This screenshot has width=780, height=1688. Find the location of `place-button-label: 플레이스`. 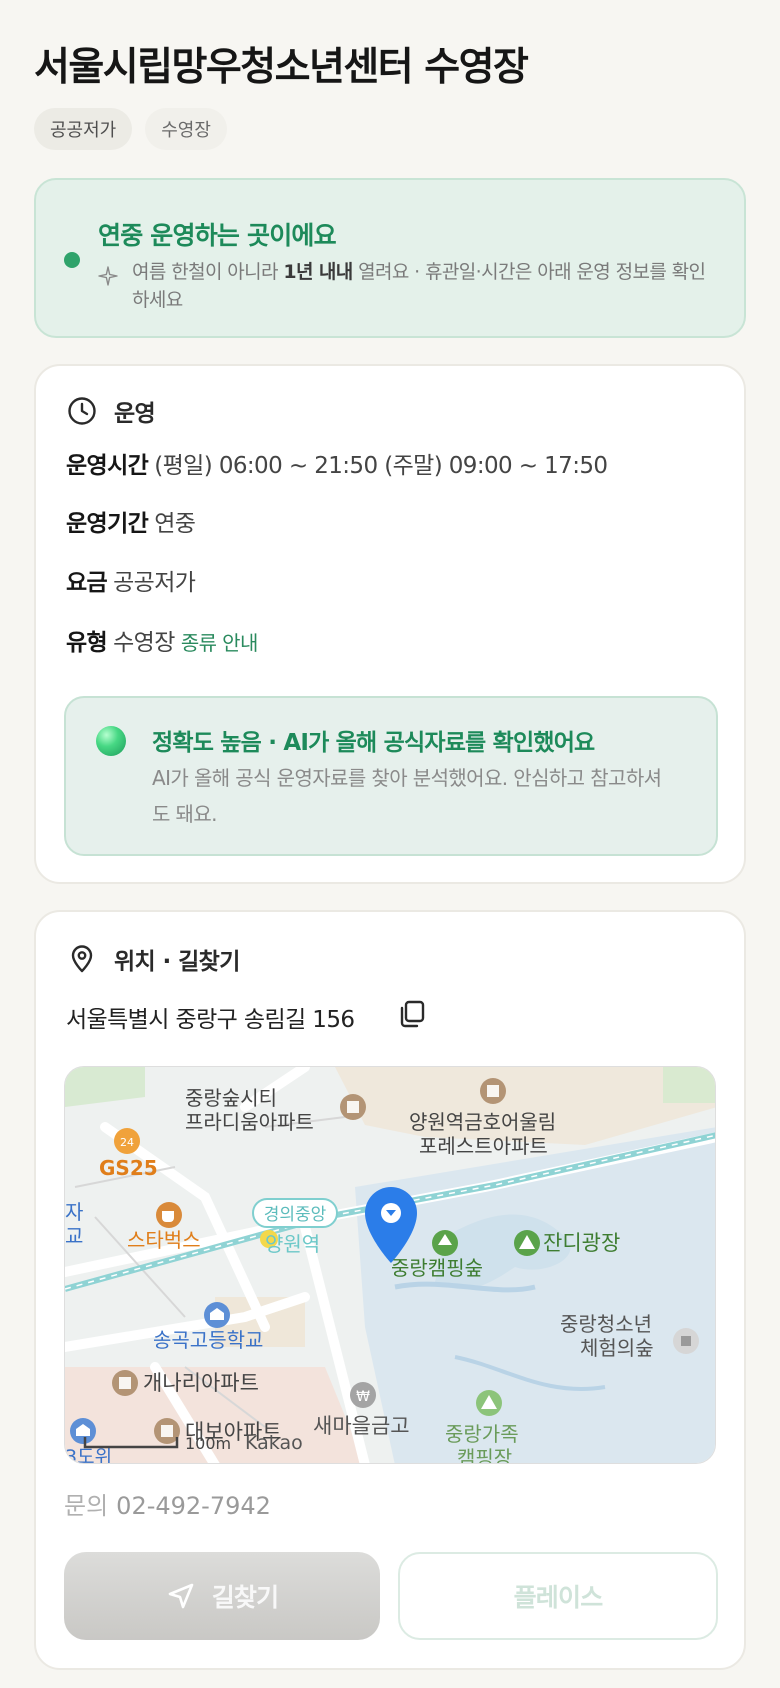

place-button-label: 플레이스 is located at coordinates (558, 1597).